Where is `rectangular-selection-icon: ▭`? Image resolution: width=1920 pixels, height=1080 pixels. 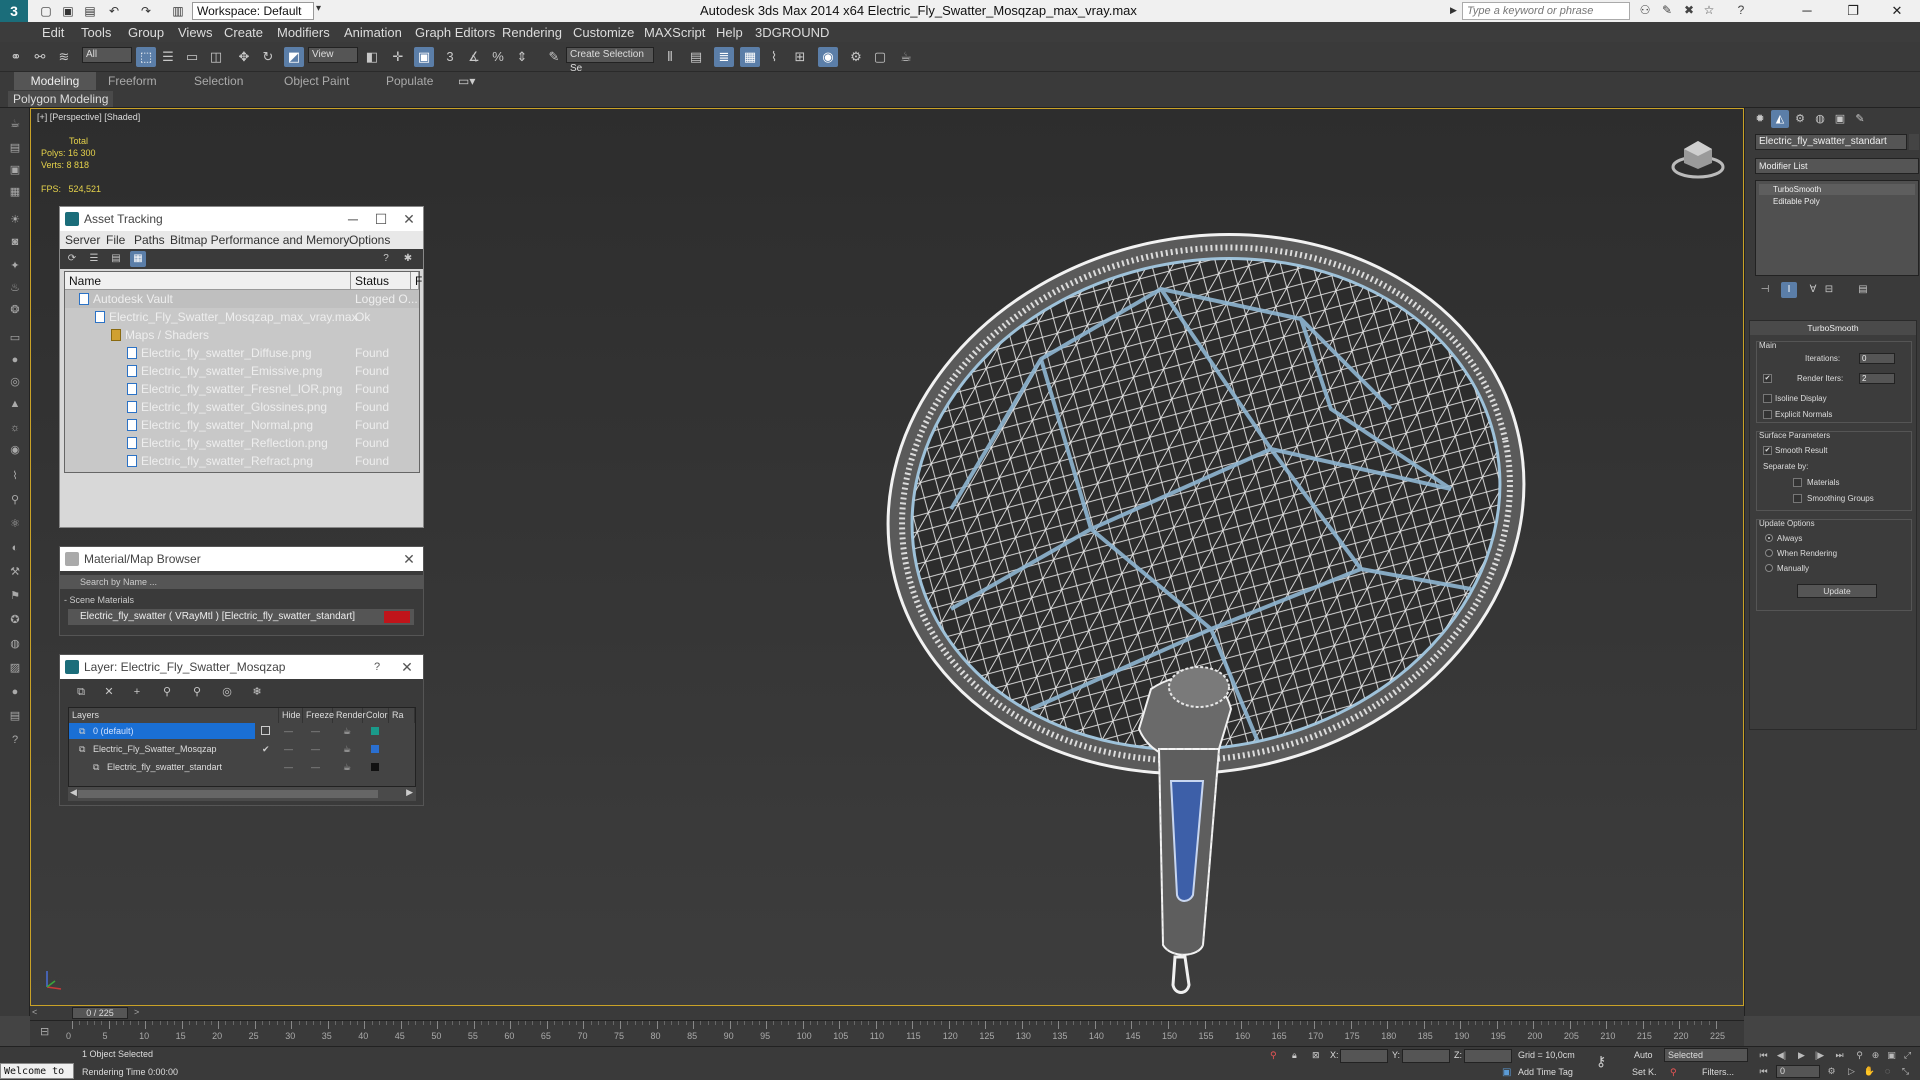 rectangular-selection-icon: ▭ is located at coordinates (192, 57).